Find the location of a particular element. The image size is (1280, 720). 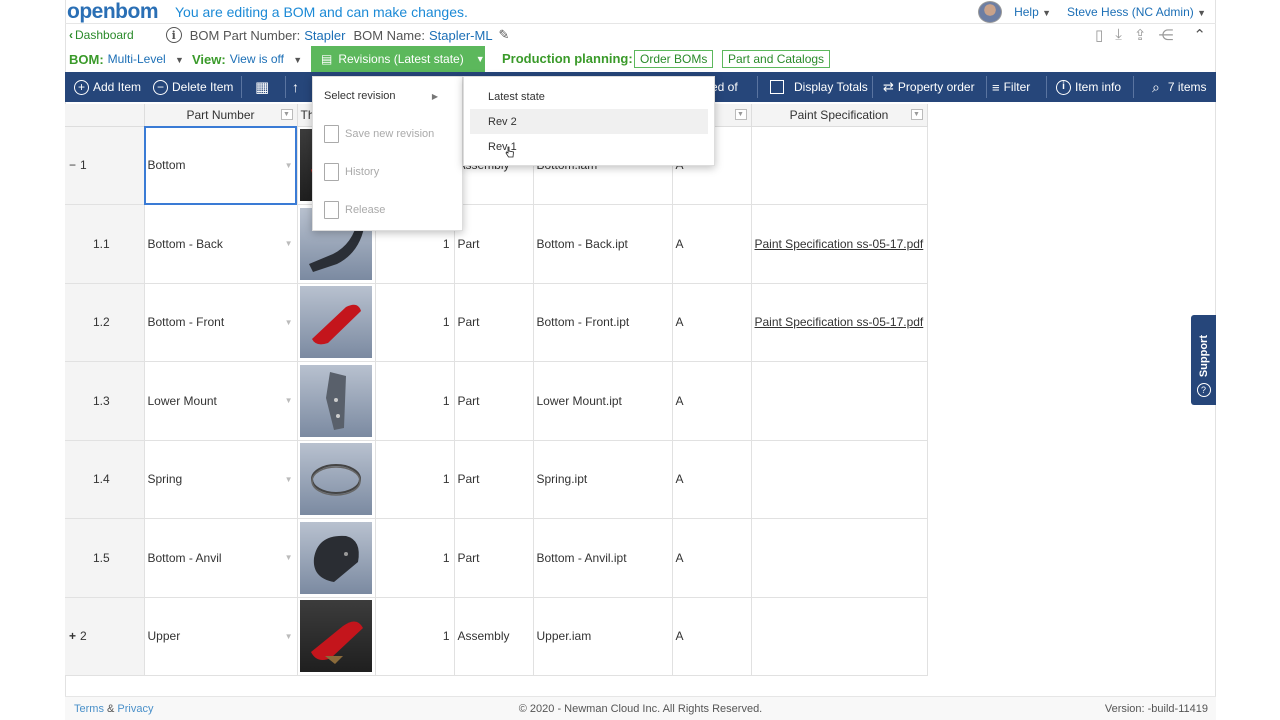

row-index: 1.1 is located at coordinates (105, 244).